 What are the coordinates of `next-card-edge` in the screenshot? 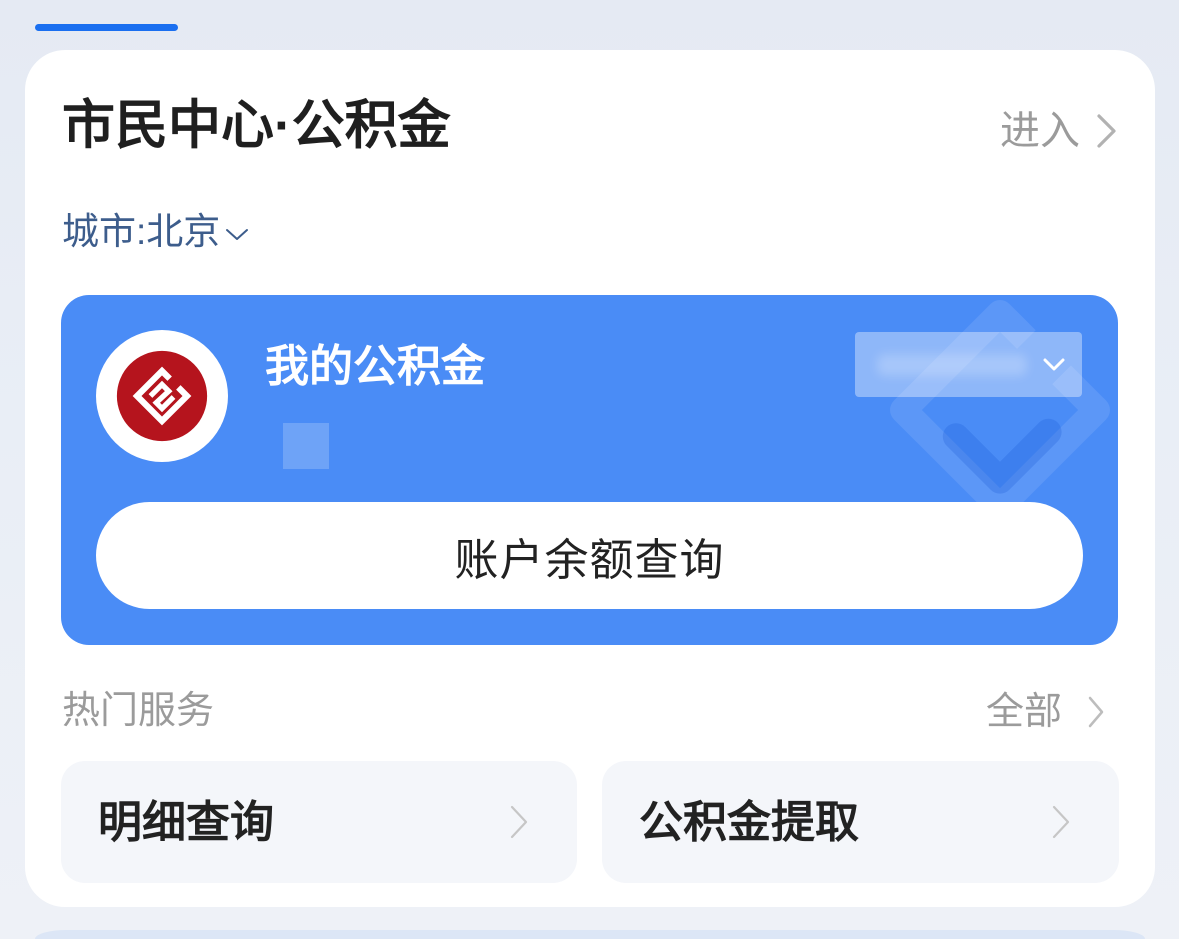 It's located at (590, 934).